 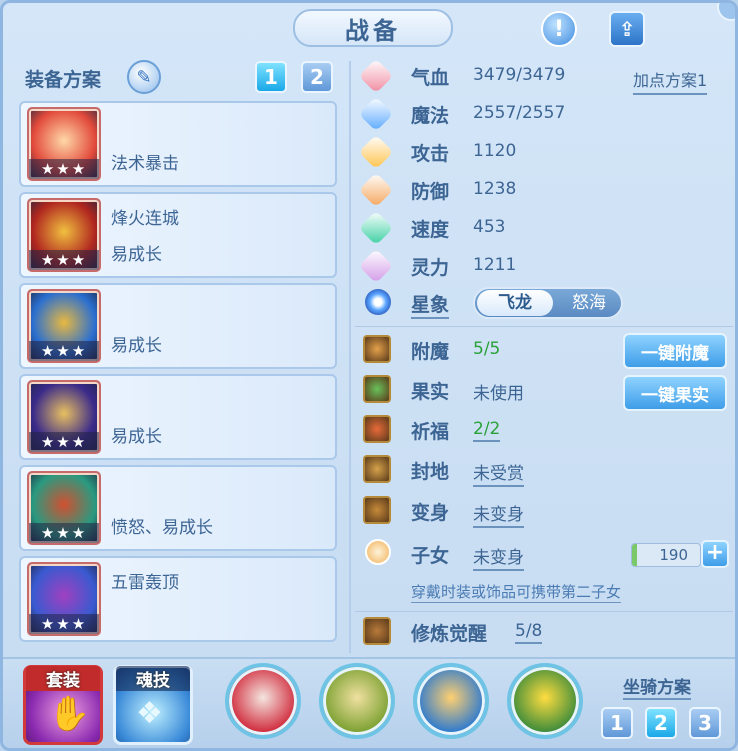 I want to click on corner-ornament, so click(x=726, y=12).